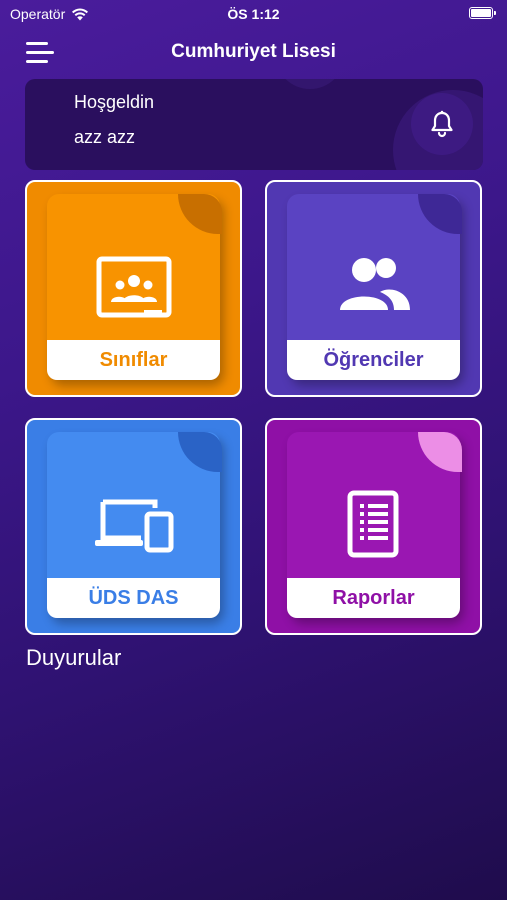  I want to click on tile-classes: Sınıflar, so click(133, 288).